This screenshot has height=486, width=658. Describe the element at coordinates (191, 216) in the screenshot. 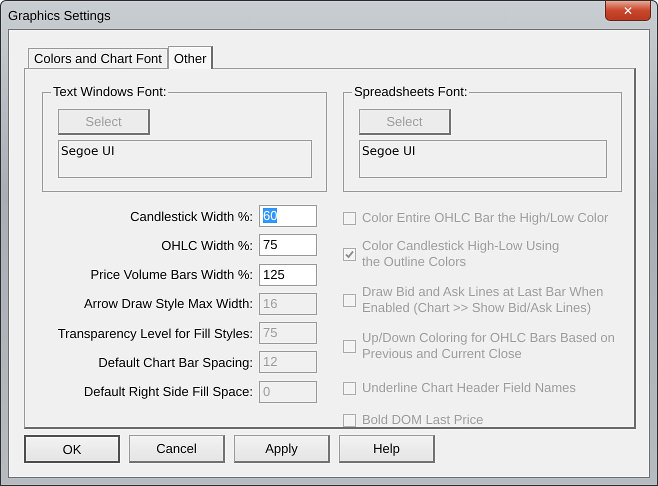

I see `field-label: Candlestick Width %:` at that location.